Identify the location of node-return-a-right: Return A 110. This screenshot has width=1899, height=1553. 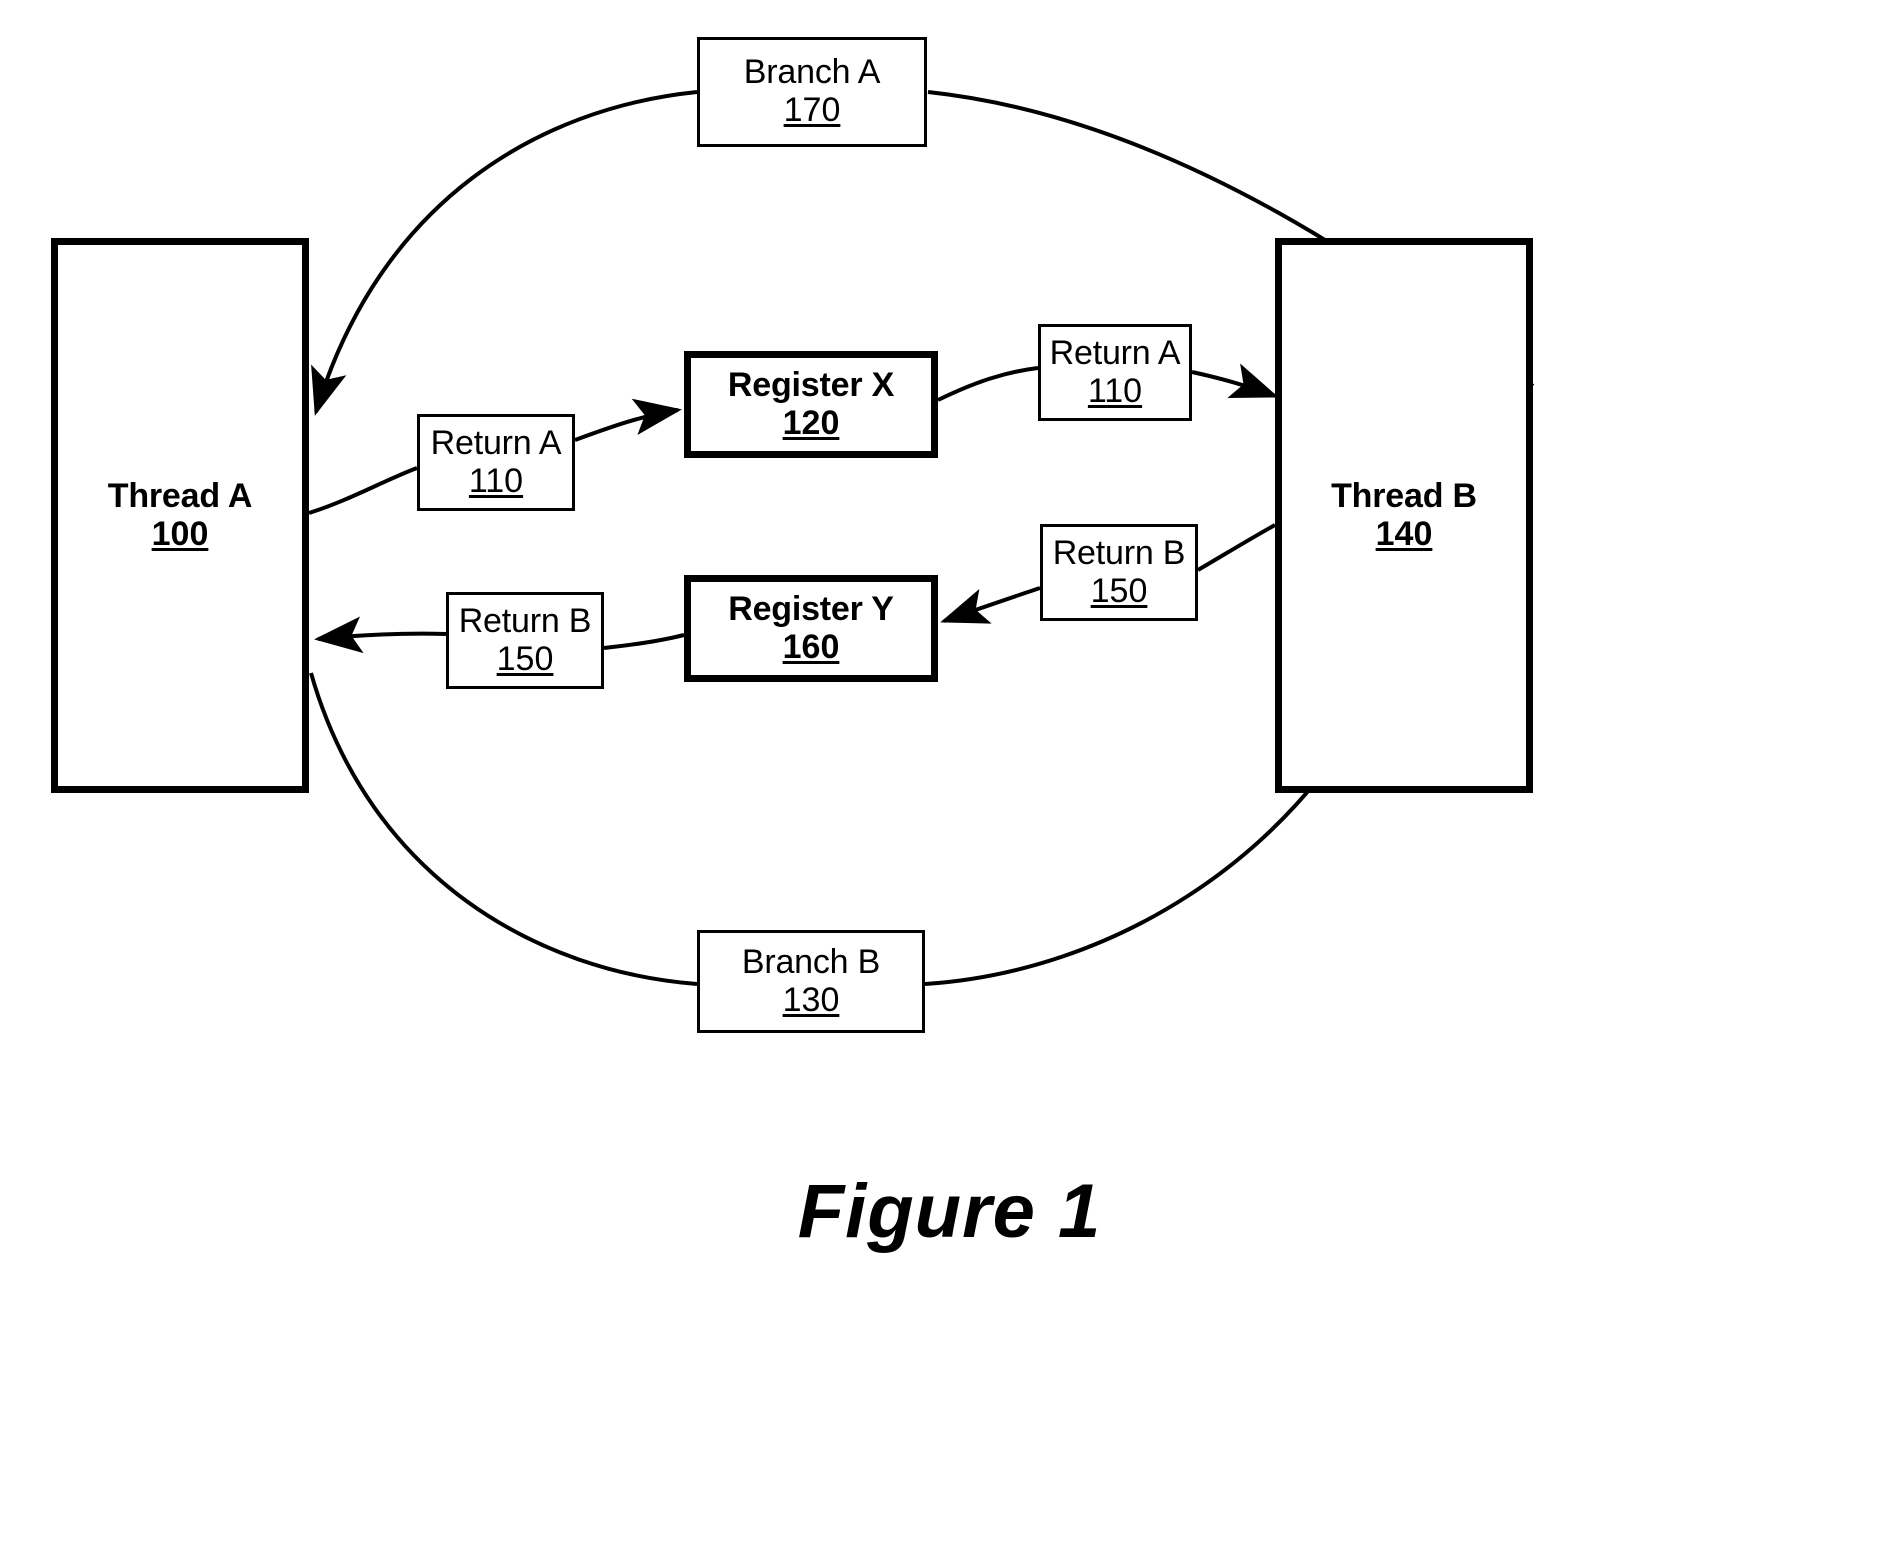
(1115, 372).